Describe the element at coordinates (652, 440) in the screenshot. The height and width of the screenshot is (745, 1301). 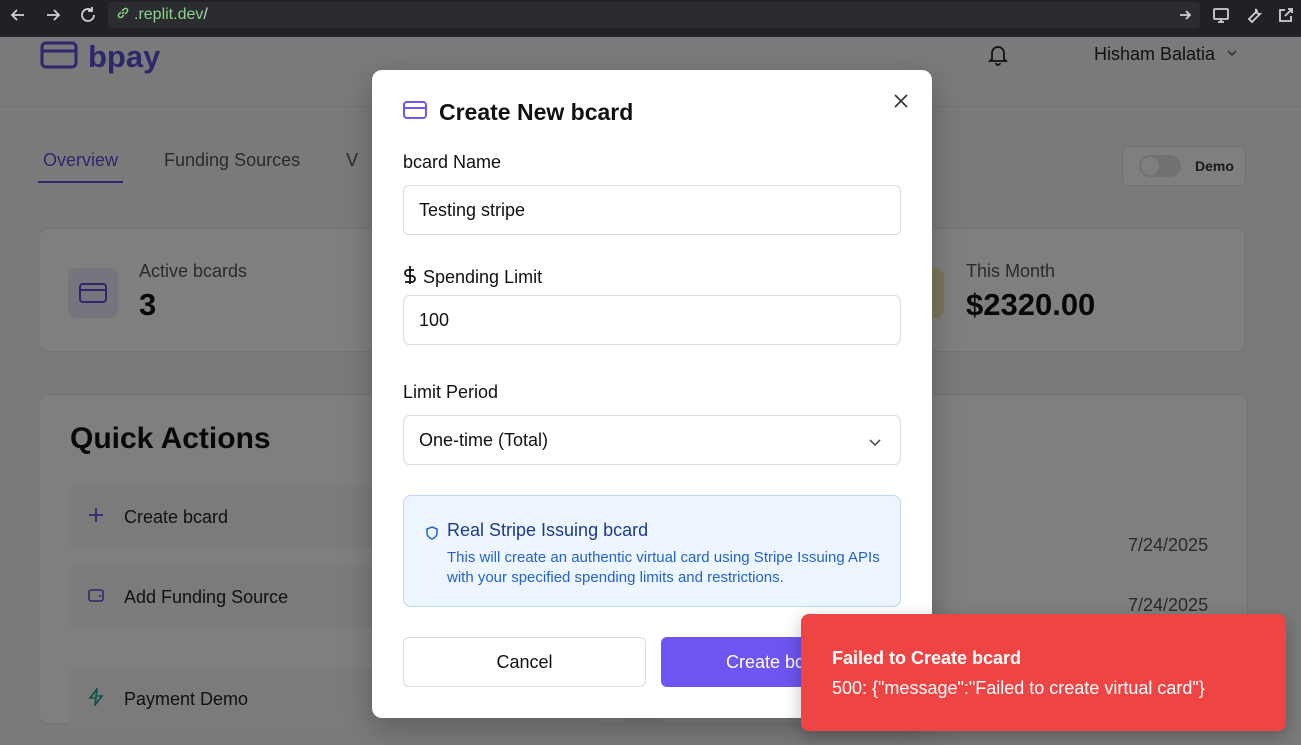
I see `limit-period-select: One-time (Total)` at that location.